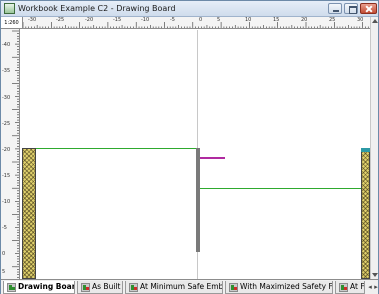 This screenshot has height=294, width=379. What do you see at coordinates (304, 20) in the screenshot?
I see `ruler-top-label: 20` at bounding box center [304, 20].